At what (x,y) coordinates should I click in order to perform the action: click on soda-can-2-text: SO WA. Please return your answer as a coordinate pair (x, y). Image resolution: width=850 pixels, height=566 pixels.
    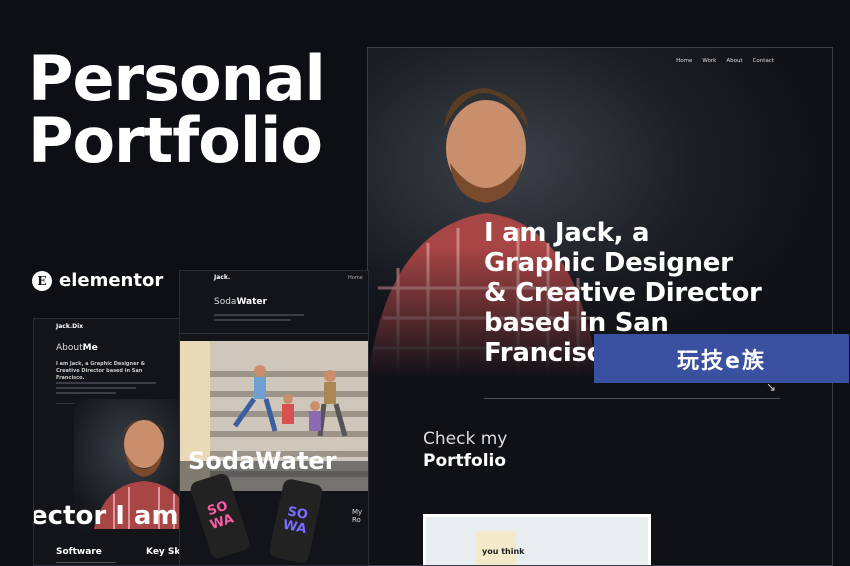
    Looking at the image, I should click on (295, 521).